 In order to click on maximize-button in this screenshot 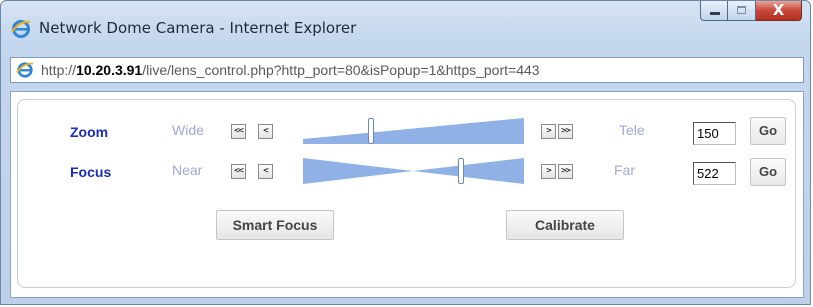, I will do `click(742, 11)`.